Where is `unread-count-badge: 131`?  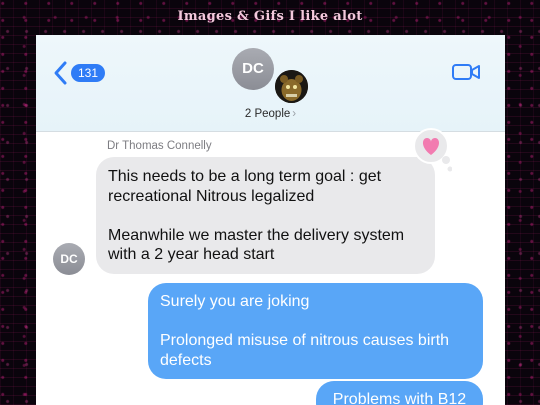 unread-count-badge: 131 is located at coordinates (88, 73).